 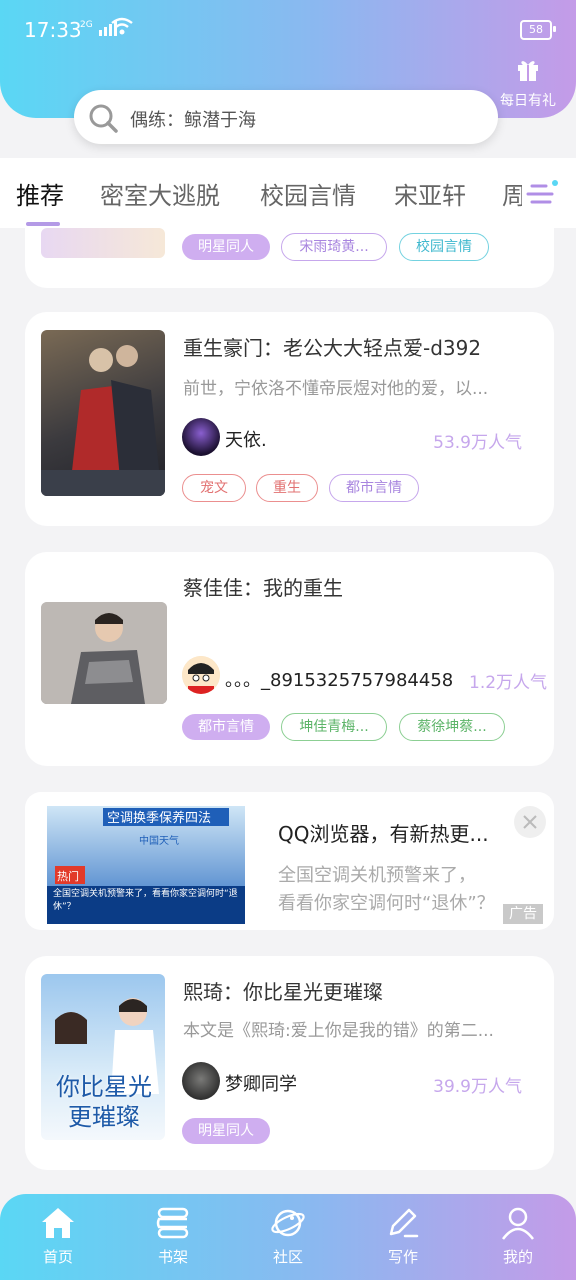 I want to click on ad-image-hot: 热门, so click(x=68, y=876).